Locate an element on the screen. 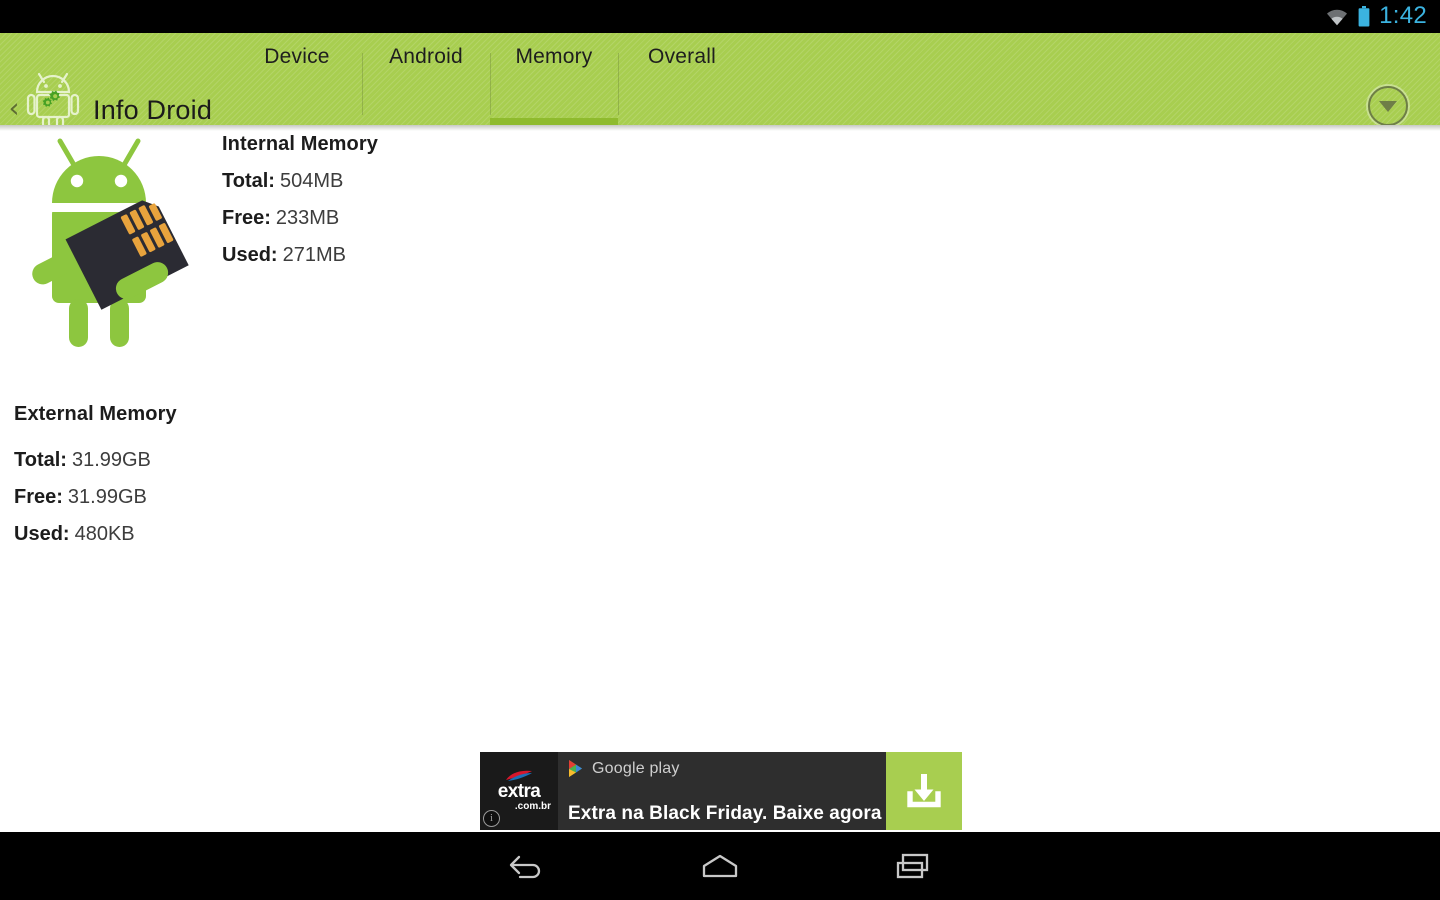 This screenshot has height=900, width=1440. external-memory-free-row: Free: 31.99GB is located at coordinates (95, 497).